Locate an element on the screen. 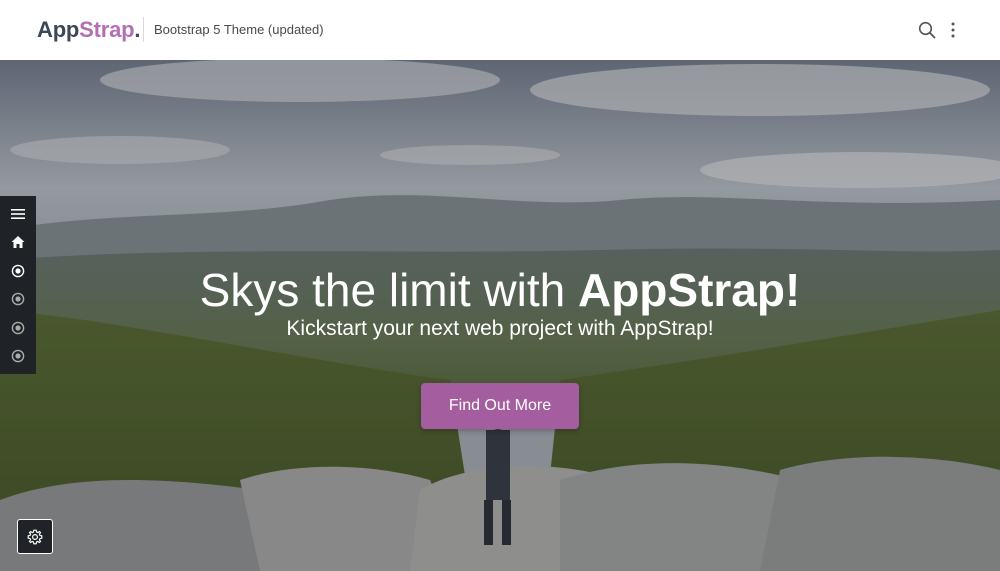 The image size is (1000, 571). top-navbar: AppStrap. Bootstrap 5 Theme (updated) is located at coordinates (500, 30).